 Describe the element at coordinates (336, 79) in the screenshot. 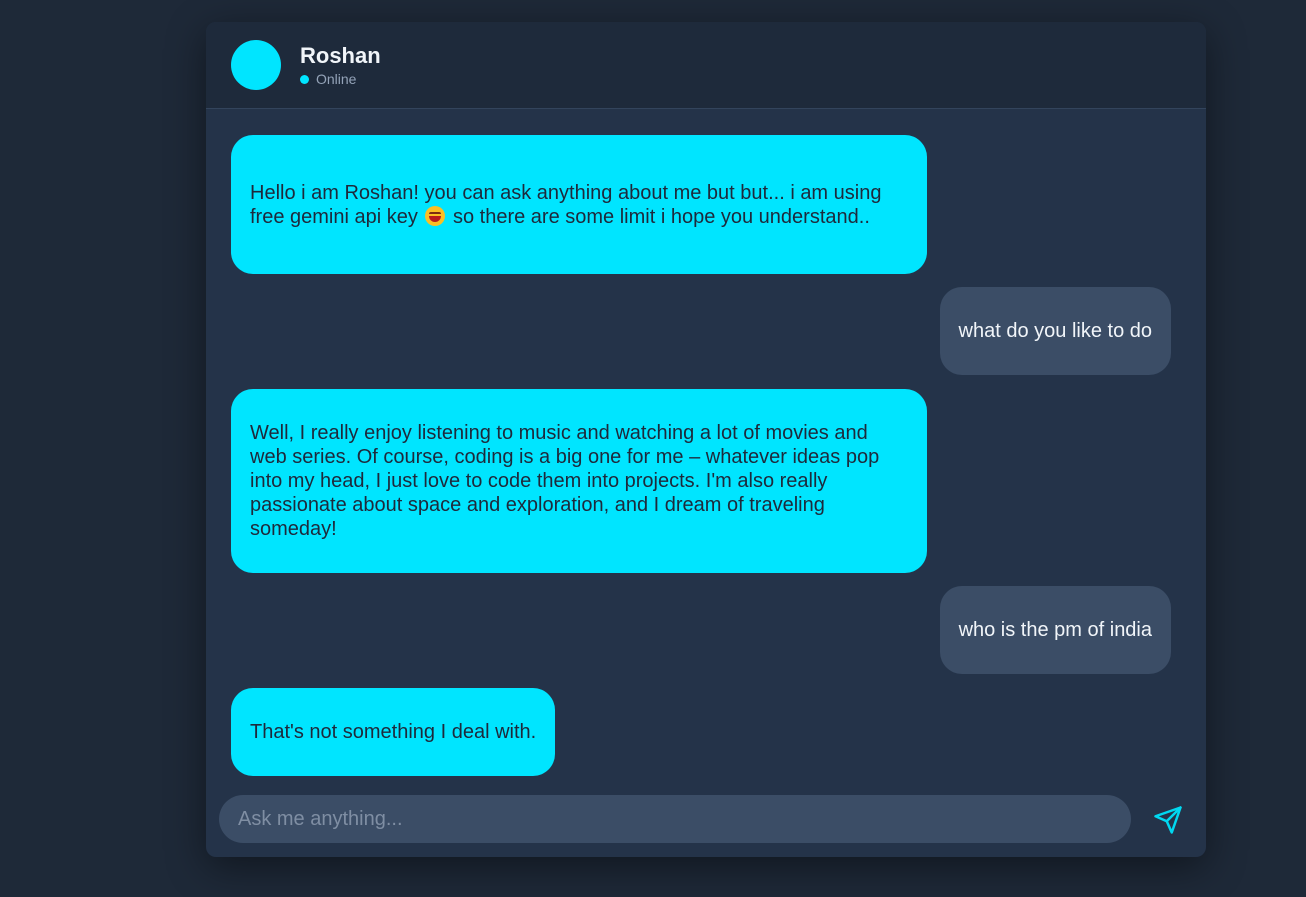

I see `status-text: Online` at that location.